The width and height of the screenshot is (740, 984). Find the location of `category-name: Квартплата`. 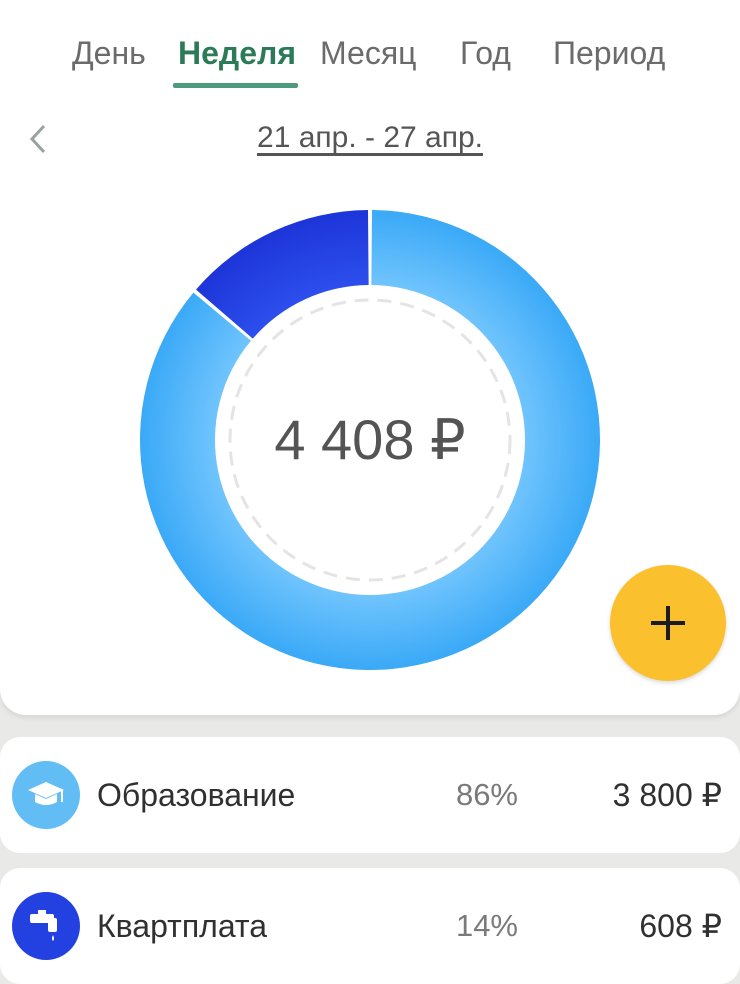

category-name: Квартплата is located at coordinates (182, 926).